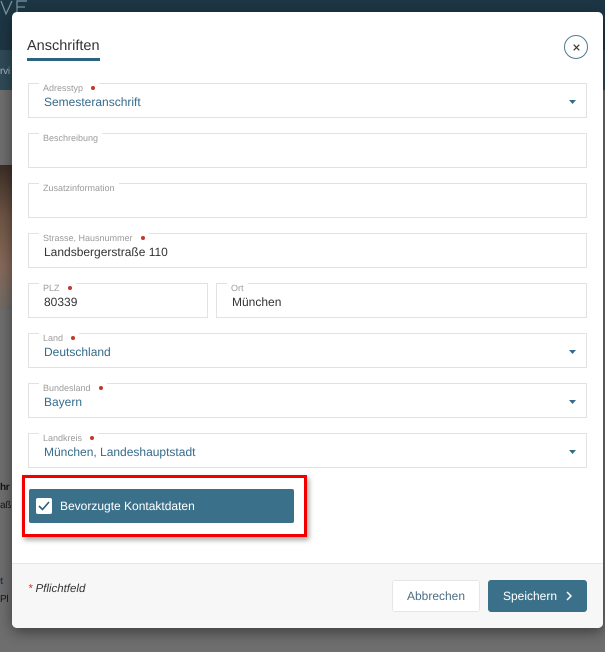 This screenshot has width=605, height=652. Describe the element at coordinates (63, 49) in the screenshot. I see `dialog-title: Anschriften` at that location.